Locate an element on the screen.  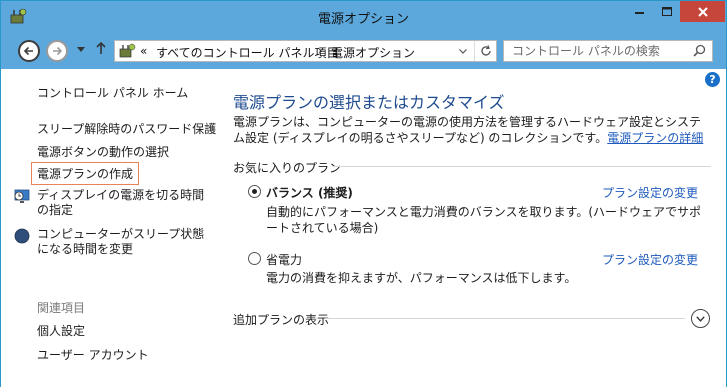
close-button is located at coordinates (702, 11).